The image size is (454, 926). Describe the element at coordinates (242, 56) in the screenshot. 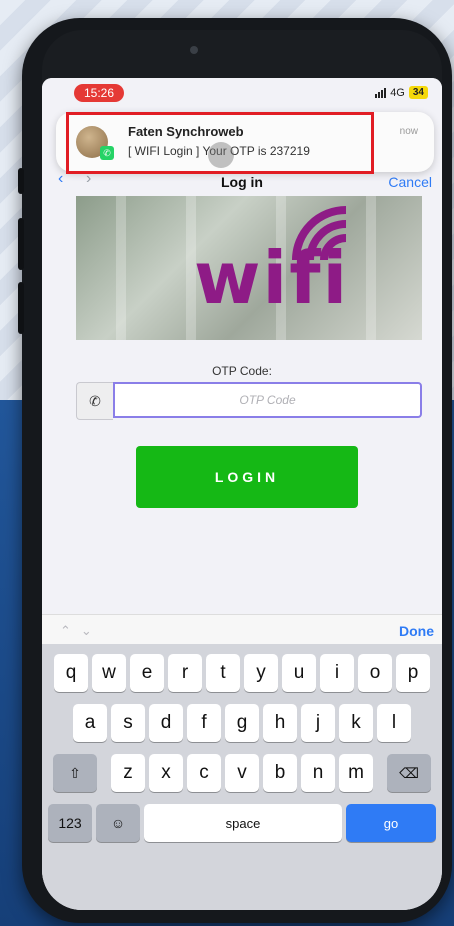

I see `phone-bezel` at that location.